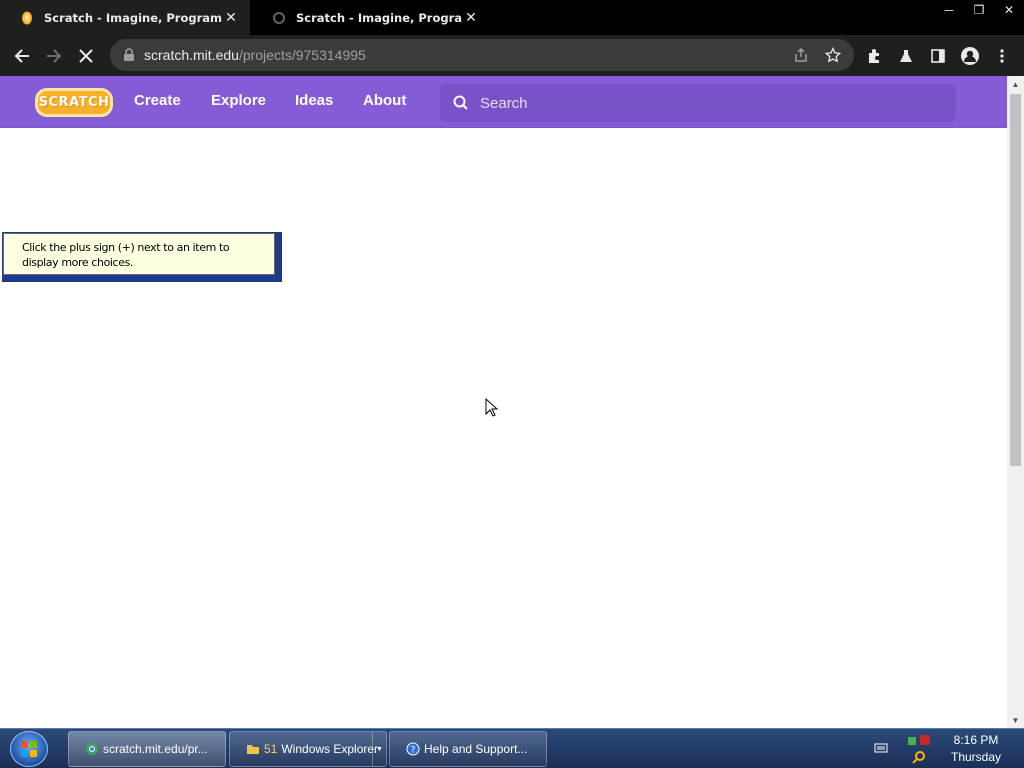  I want to click on scrollbar-thumb, so click(1015, 280).